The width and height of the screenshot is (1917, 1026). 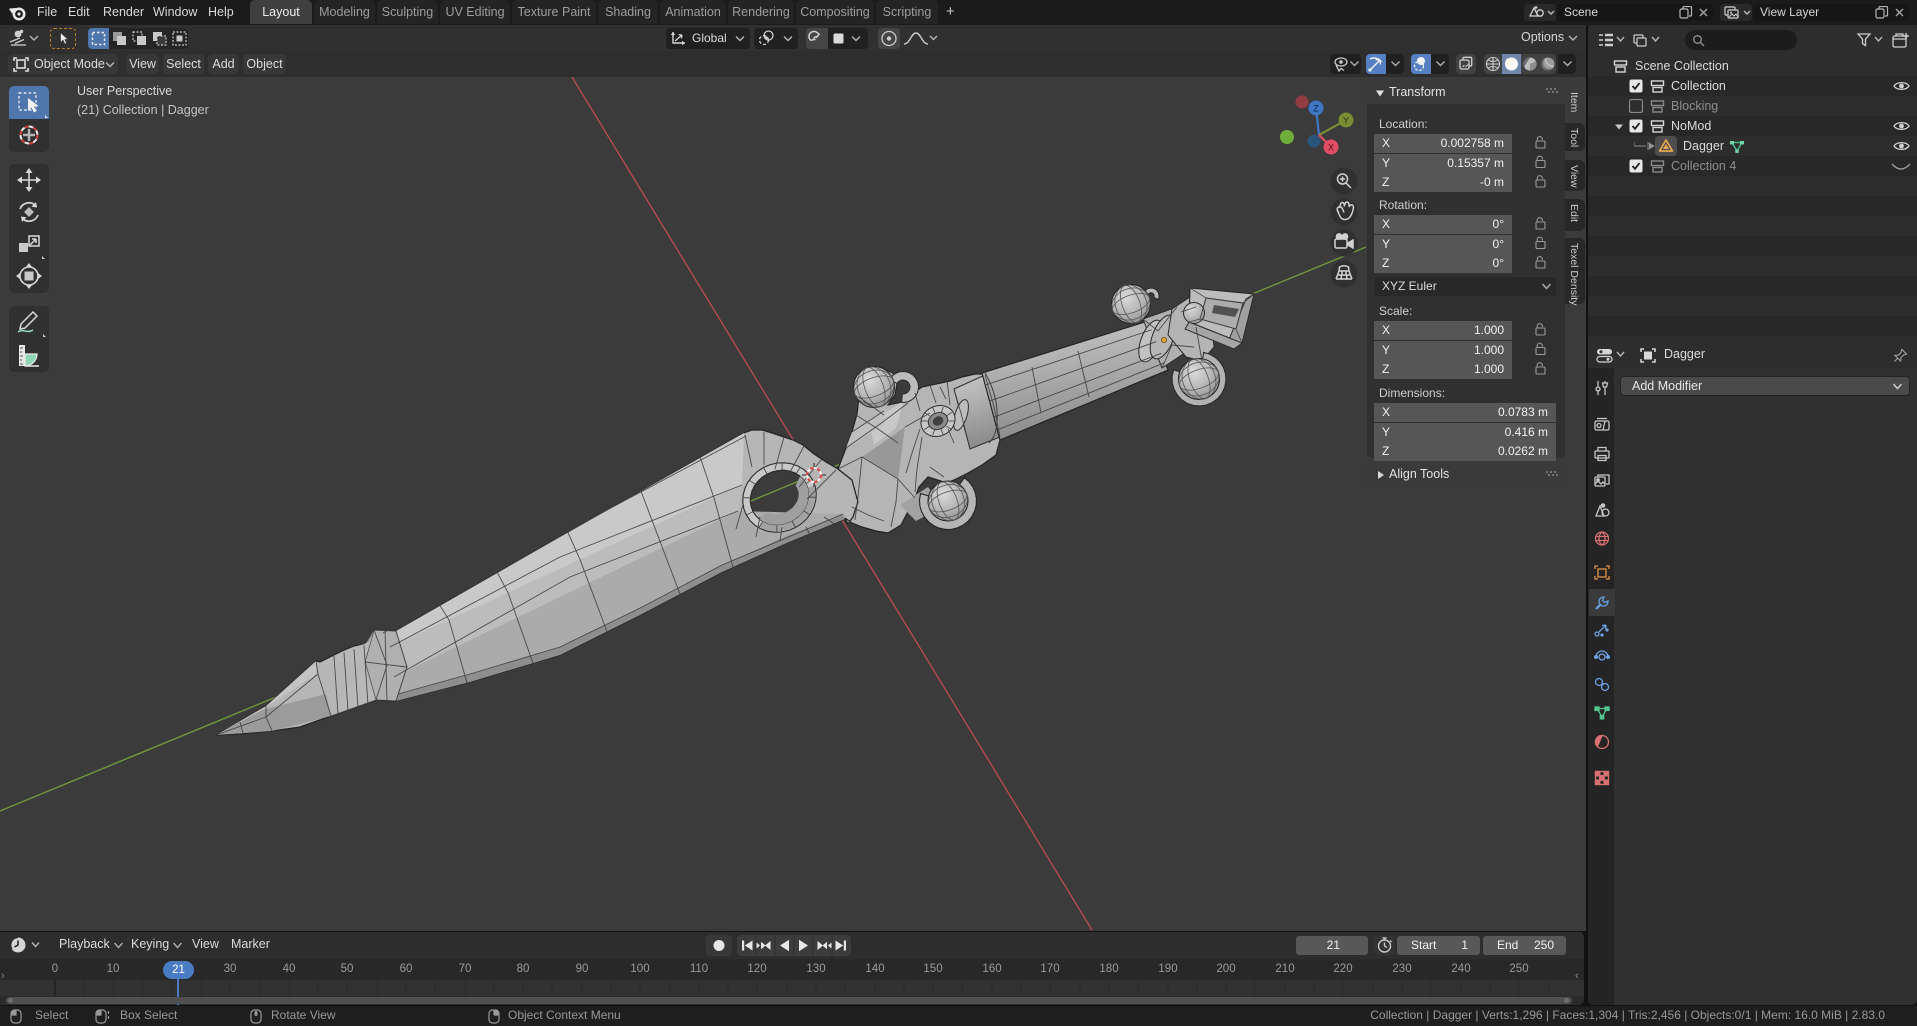 What do you see at coordinates (1346, 121) in the screenshot?
I see `svg-text: Y` at bounding box center [1346, 121].